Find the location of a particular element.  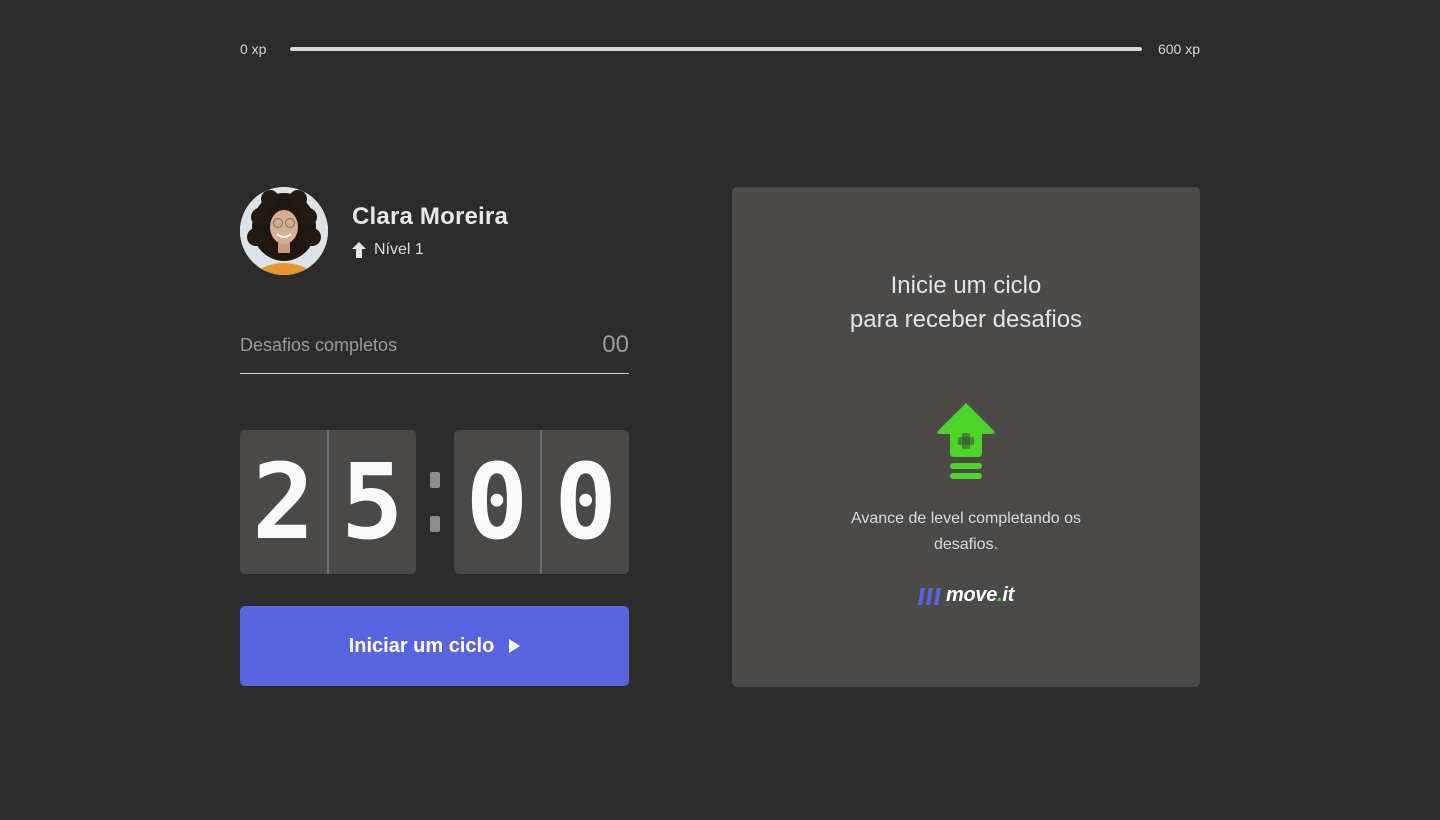

countdown: 2 5 0 0 is located at coordinates (434, 502).